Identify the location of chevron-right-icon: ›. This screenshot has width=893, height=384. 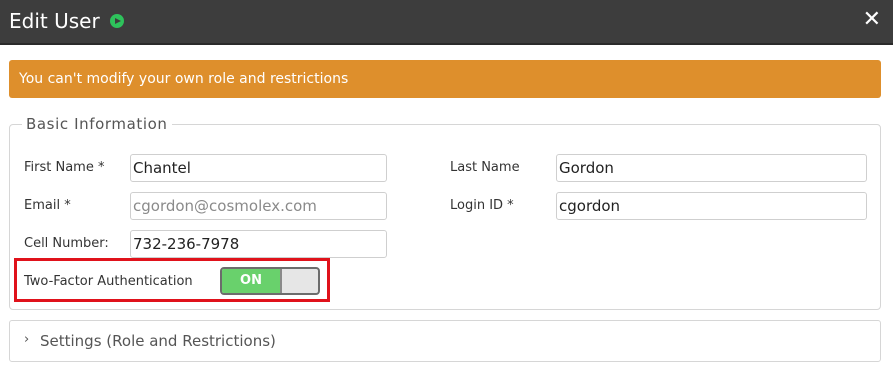
(27, 339).